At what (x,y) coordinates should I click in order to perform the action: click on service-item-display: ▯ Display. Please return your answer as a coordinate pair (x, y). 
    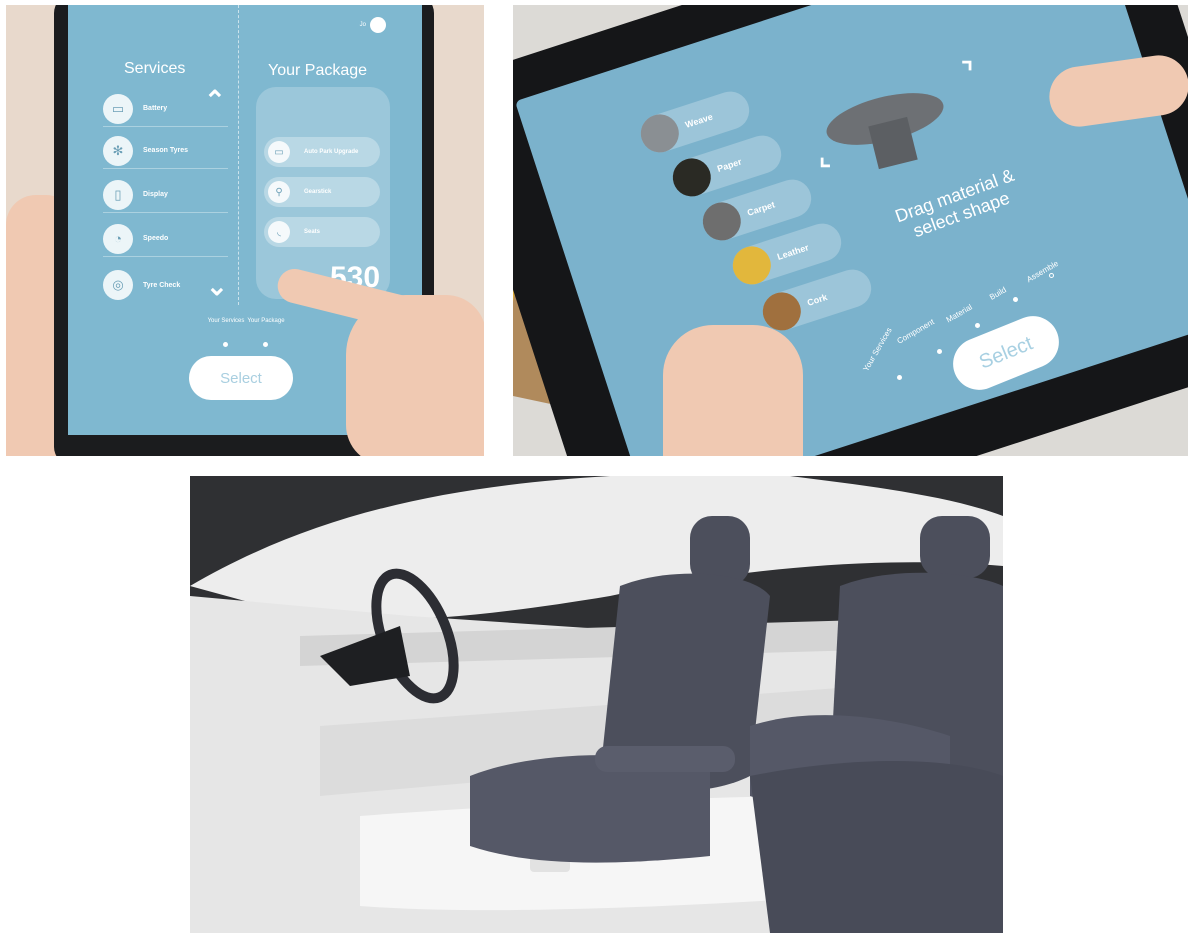
    Looking at the image, I should click on (165, 195).